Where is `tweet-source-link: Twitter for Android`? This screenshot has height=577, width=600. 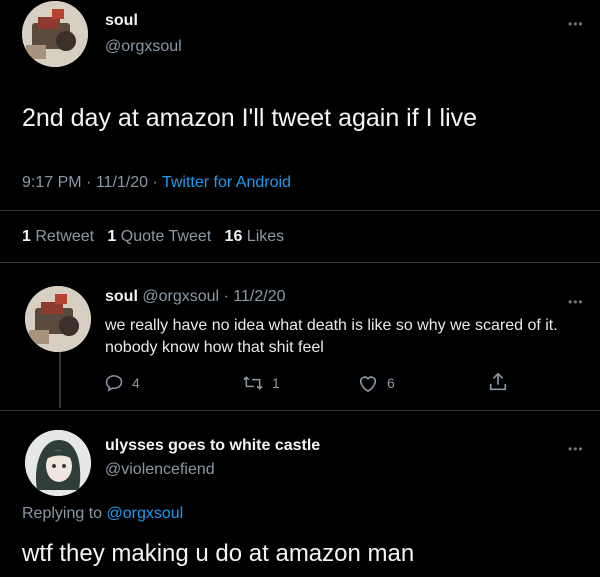
tweet-source-link: Twitter for Android is located at coordinates (226, 182).